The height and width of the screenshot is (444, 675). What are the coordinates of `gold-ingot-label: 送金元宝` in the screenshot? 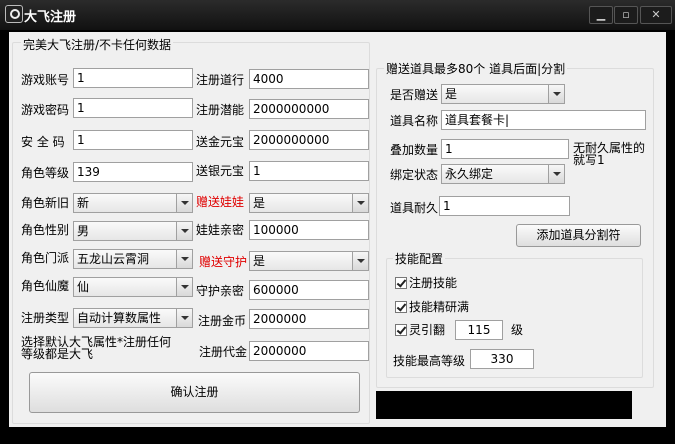 It's located at (220, 142).